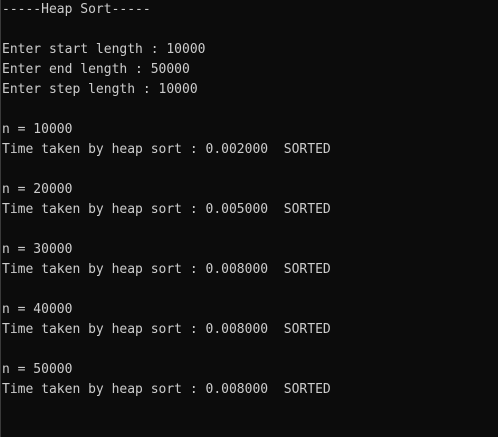  Describe the element at coordinates (76, 9) in the screenshot. I see `console-header: -----Heap Sort-----` at that location.